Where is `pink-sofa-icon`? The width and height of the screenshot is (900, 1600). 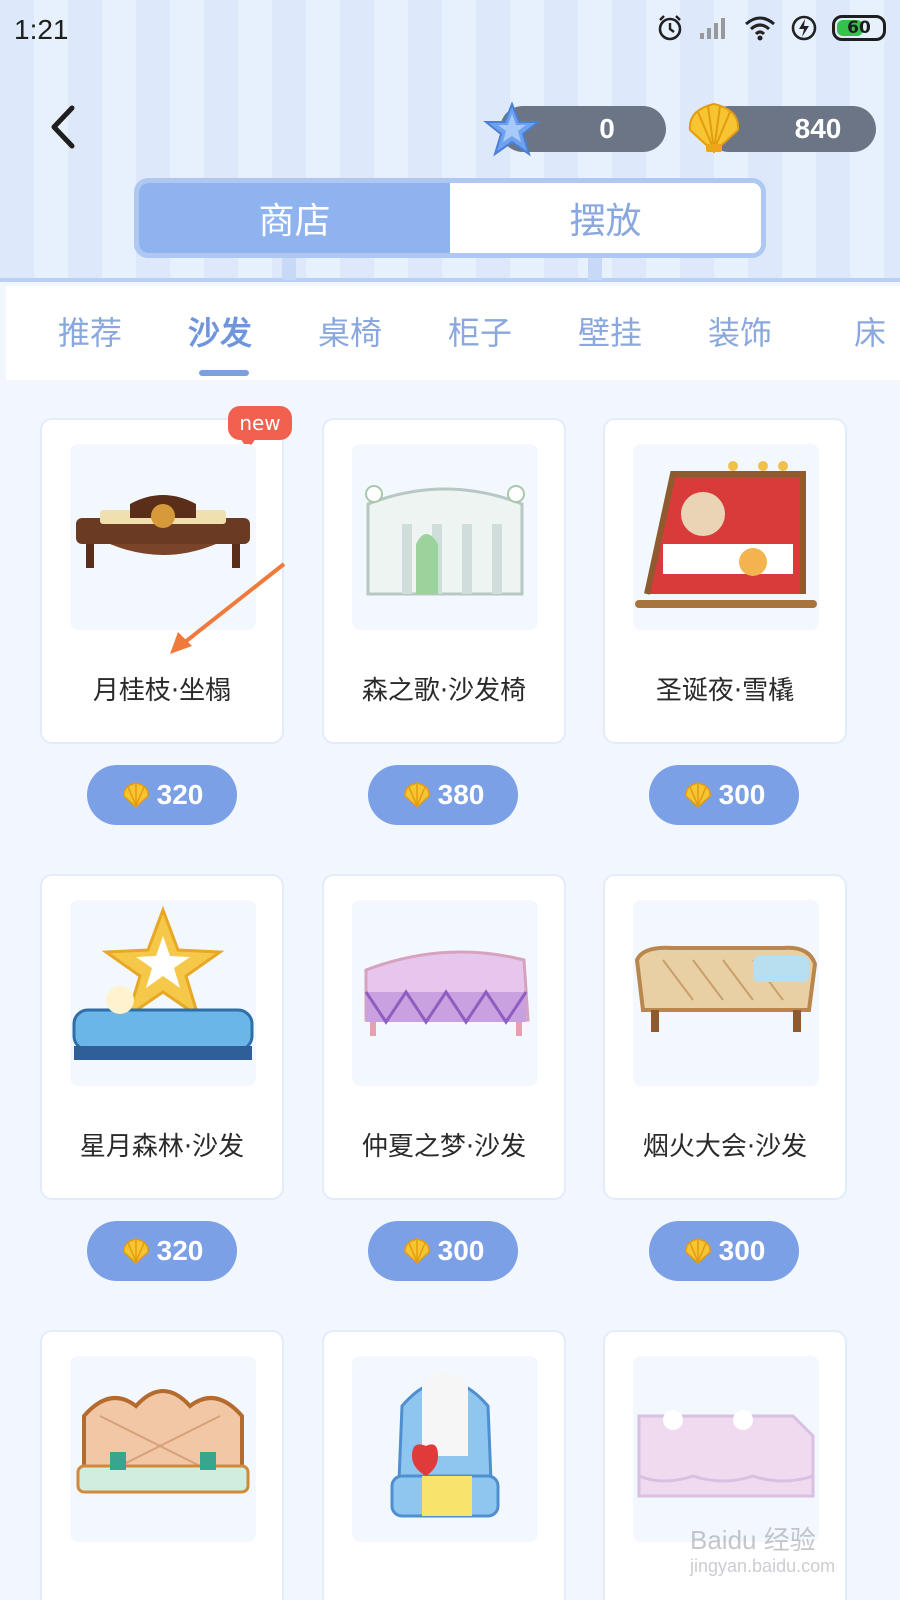
pink-sofa-icon is located at coordinates (445, 993).